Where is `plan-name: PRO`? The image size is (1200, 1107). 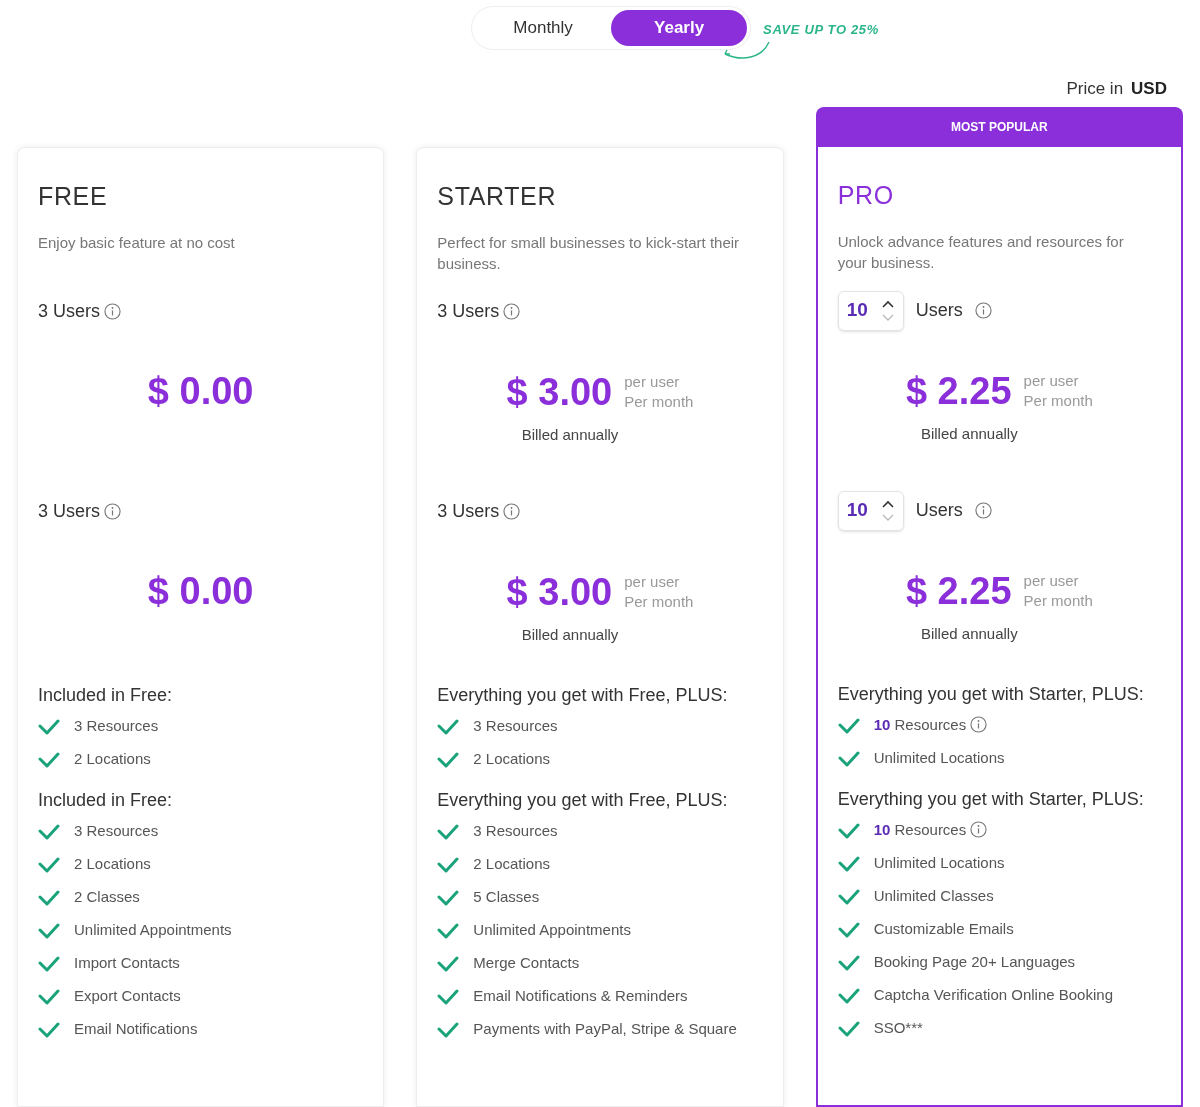 plan-name: PRO is located at coordinates (866, 195).